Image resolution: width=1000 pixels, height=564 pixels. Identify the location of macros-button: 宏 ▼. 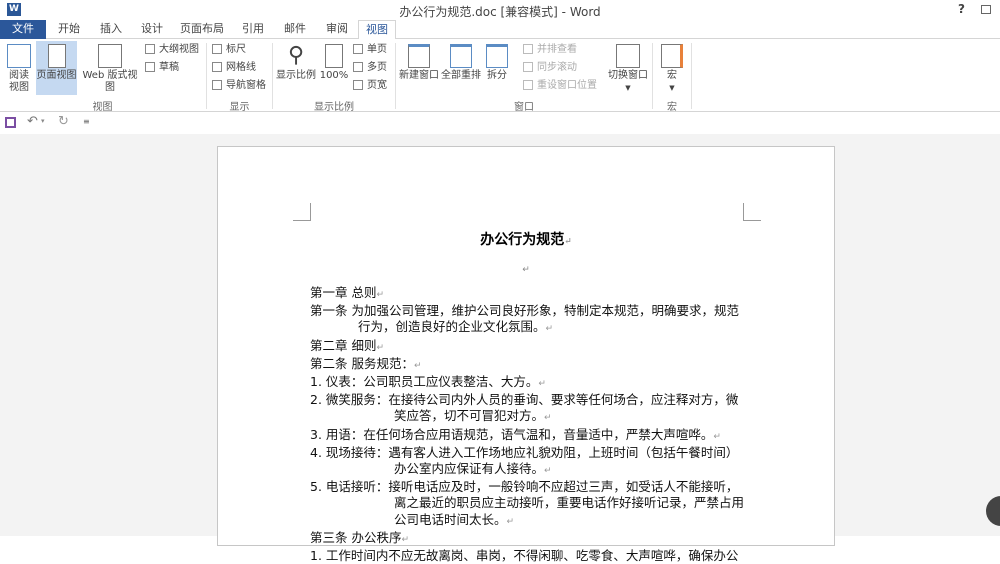
(672, 67).